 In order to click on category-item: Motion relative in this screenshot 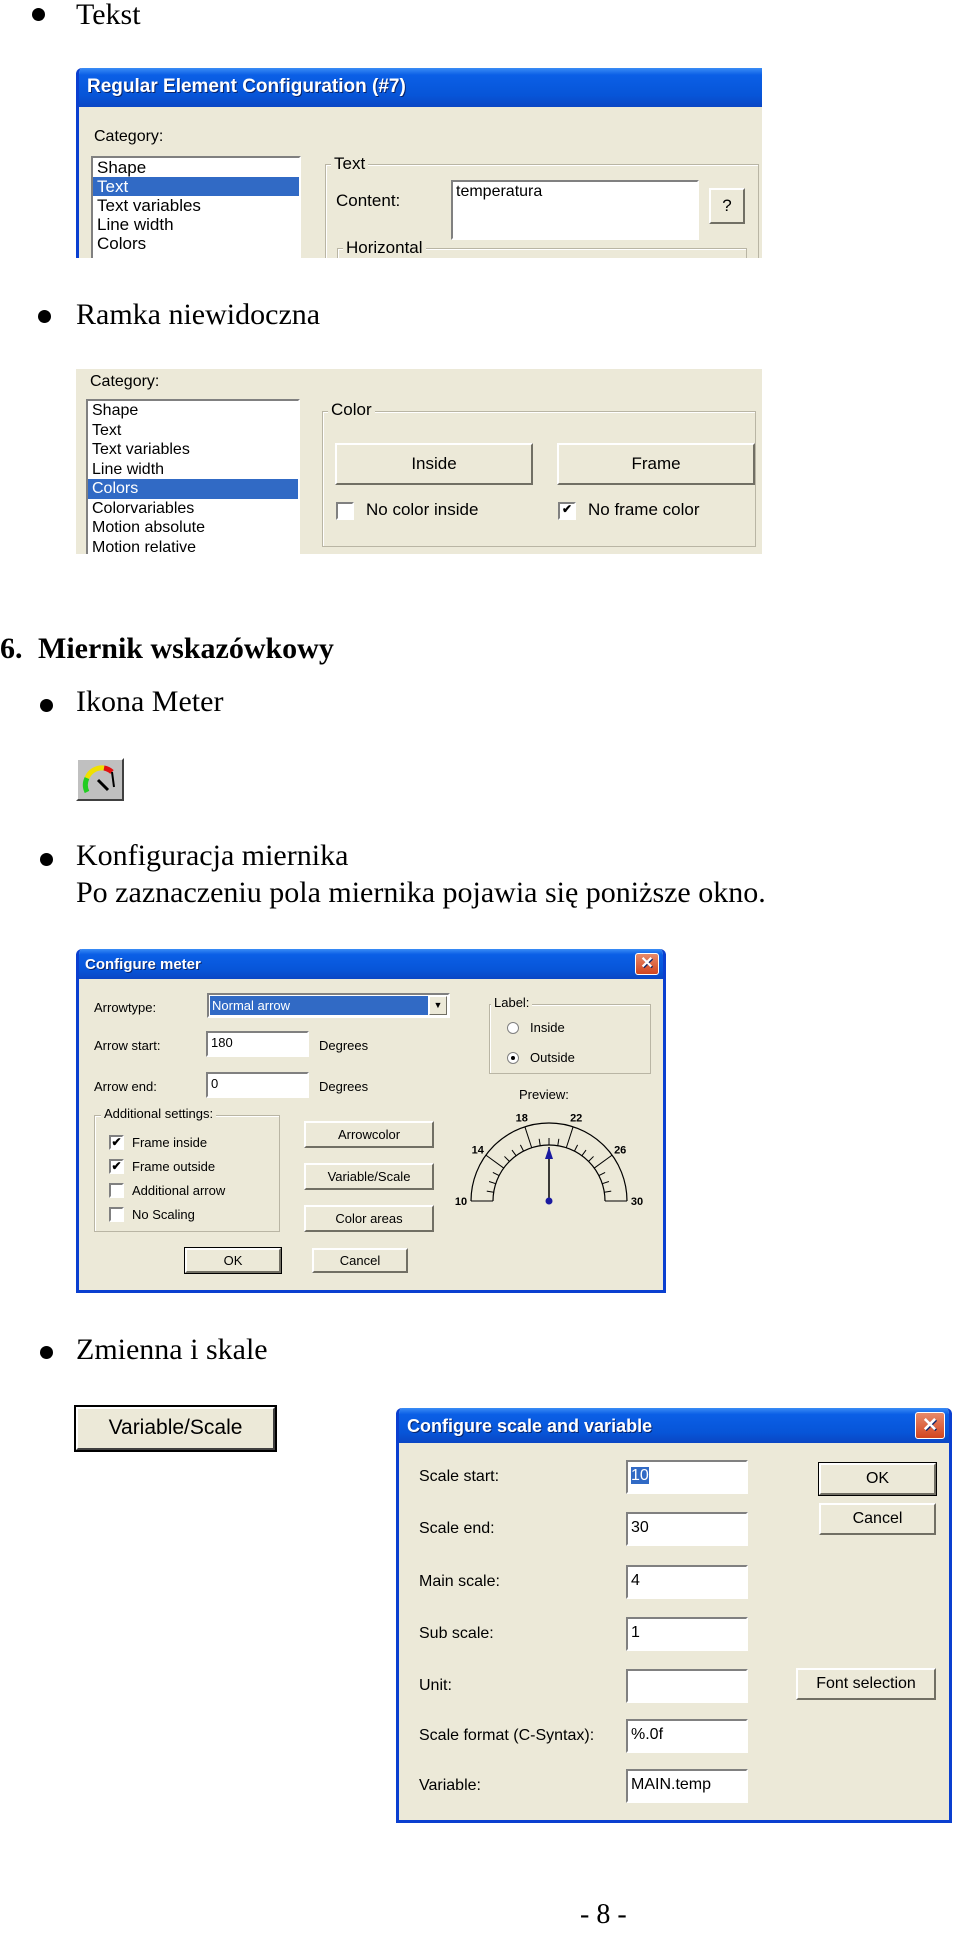, I will do `click(193, 546)`.